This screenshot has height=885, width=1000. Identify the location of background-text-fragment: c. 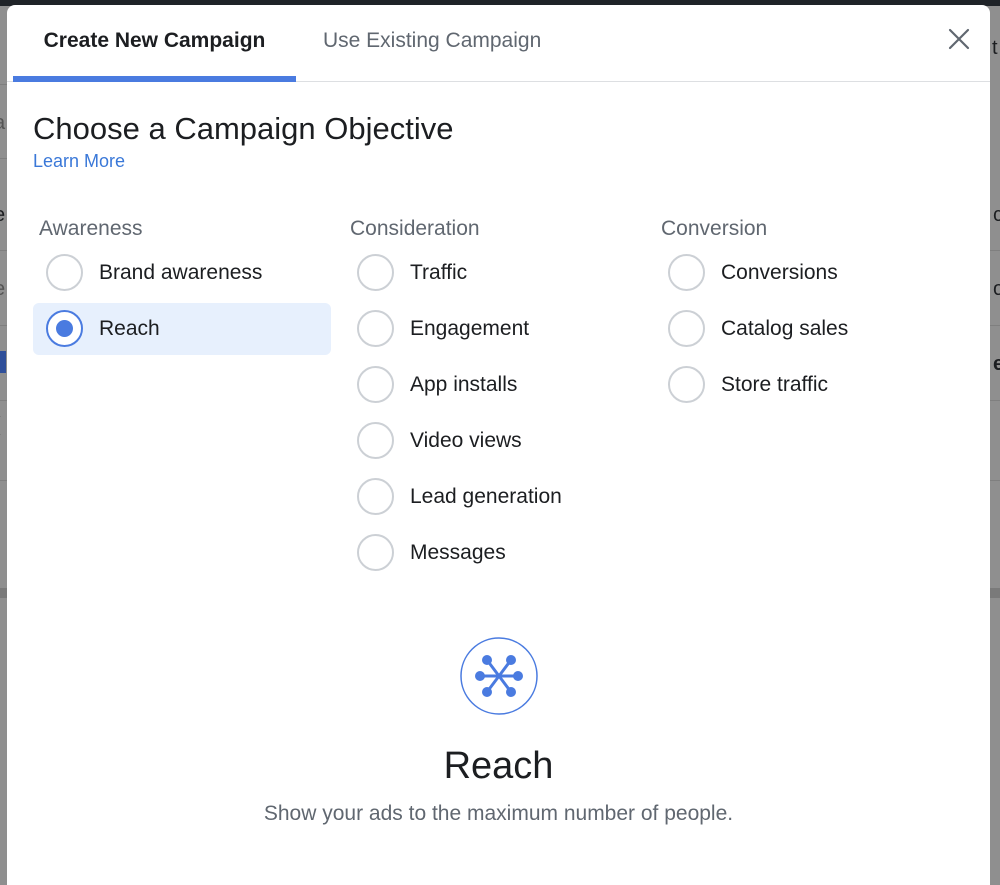
(996, 215).